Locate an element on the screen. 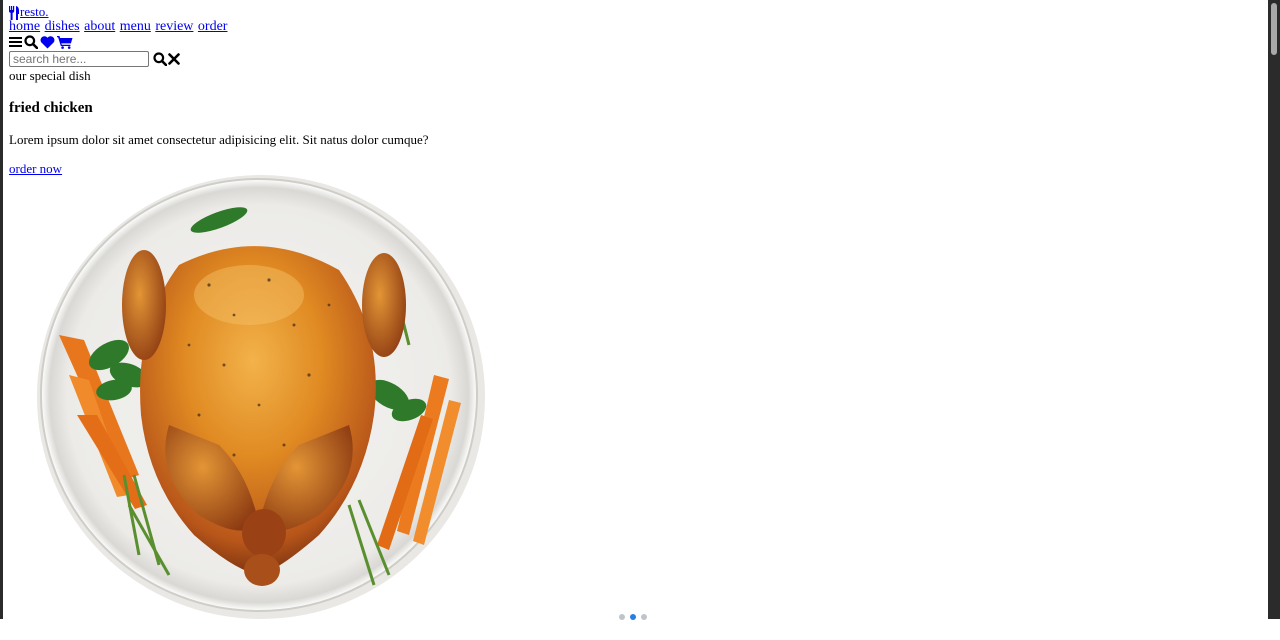 This screenshot has width=1280, height=640. nav-dishes: dishes is located at coordinates (62, 26).